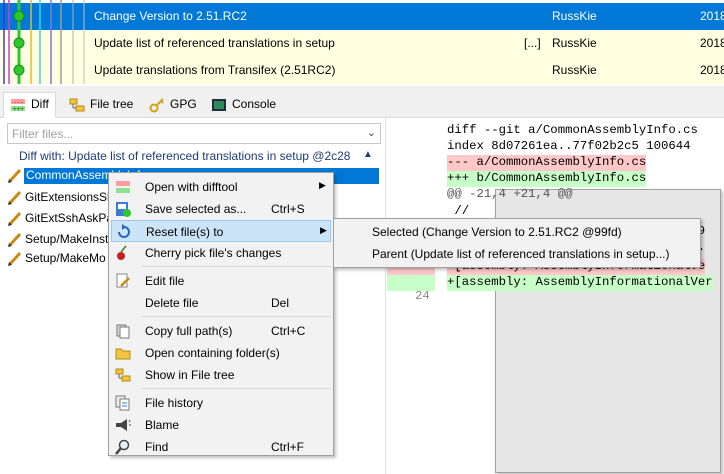  Describe the element at coordinates (411, 289) in the screenshot. I see `line-number-gutter: 24` at that location.